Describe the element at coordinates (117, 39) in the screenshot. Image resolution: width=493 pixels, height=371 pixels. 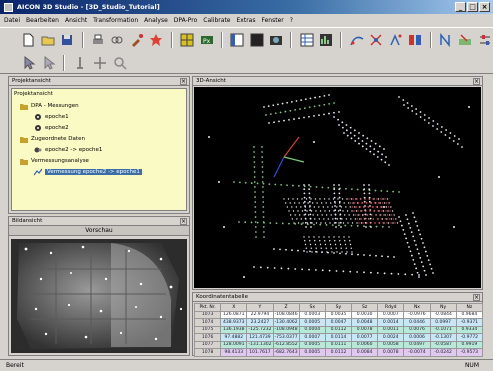
I see `link-button` at that location.